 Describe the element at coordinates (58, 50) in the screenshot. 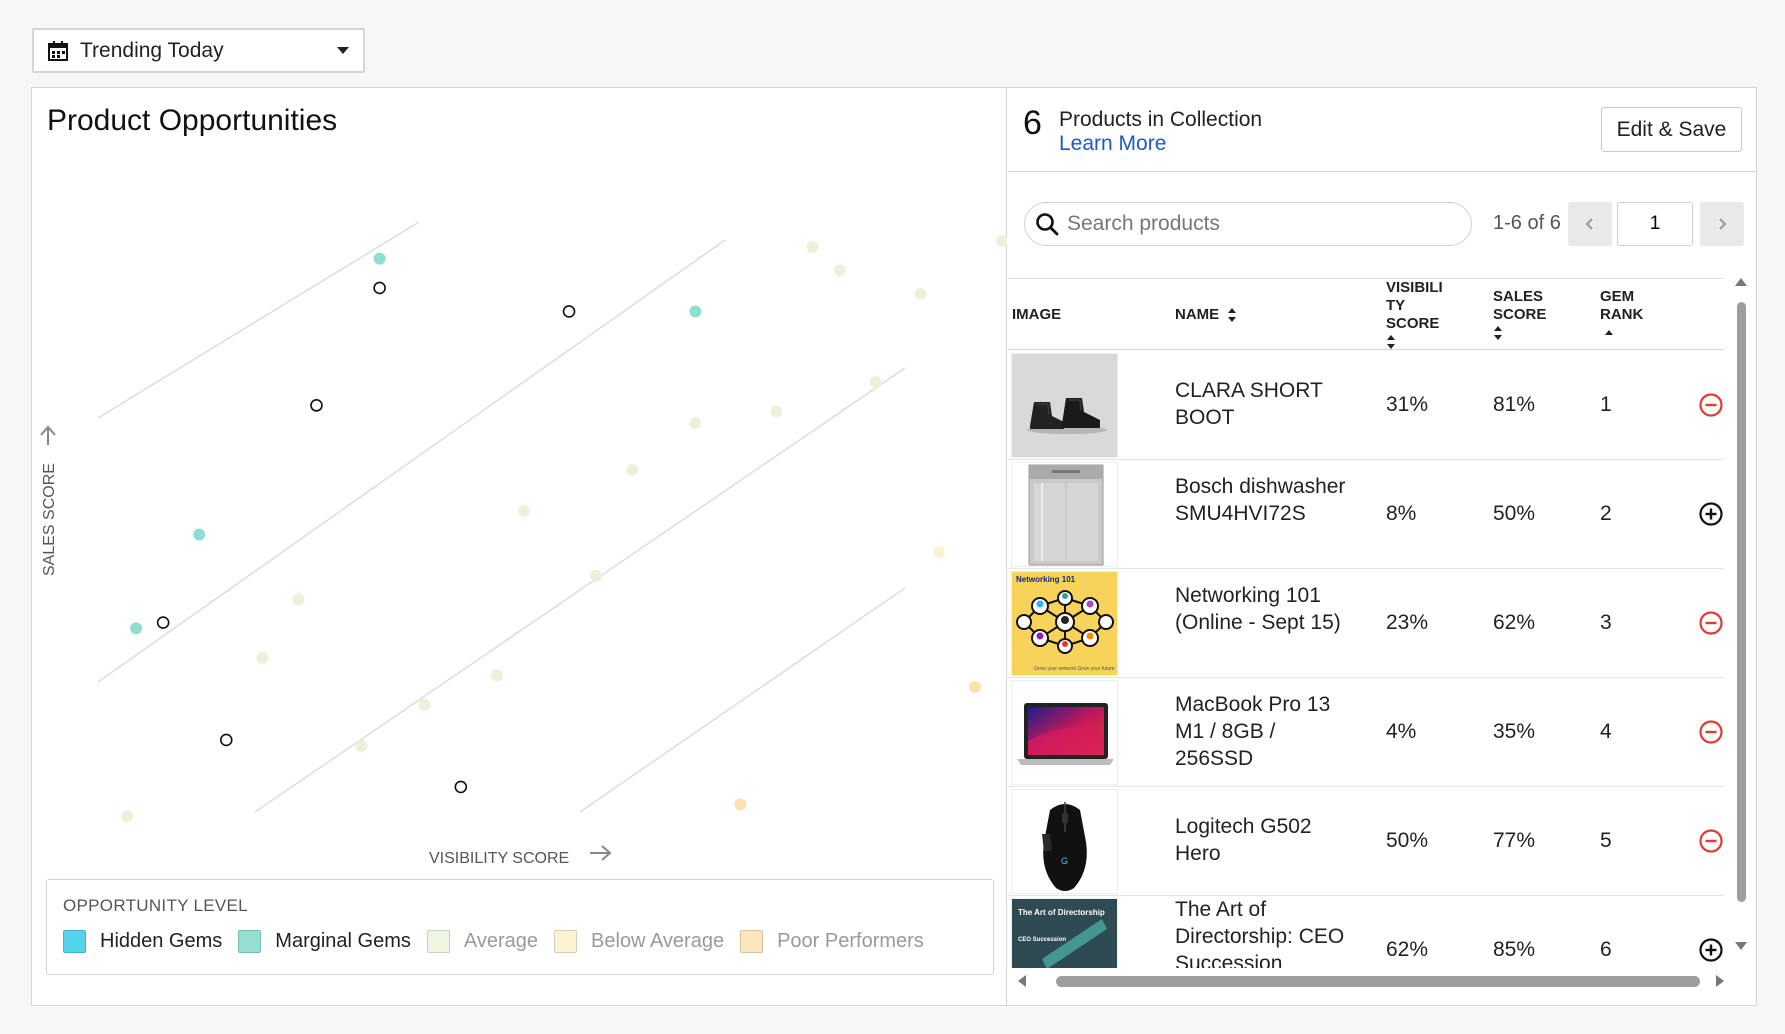

I see `calendar-icon` at that location.